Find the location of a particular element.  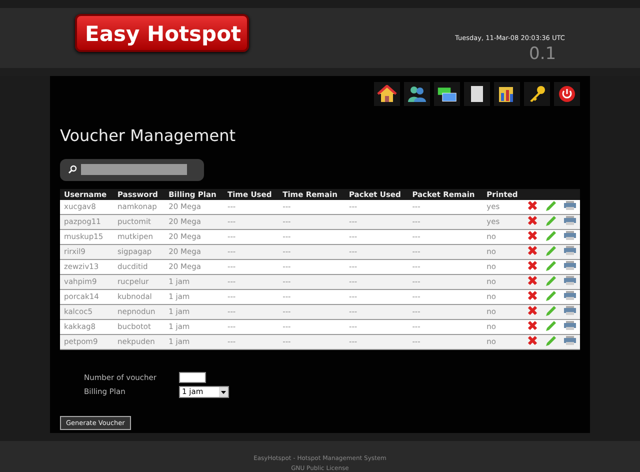

logo: Easy Hotspot is located at coordinates (162, 33).